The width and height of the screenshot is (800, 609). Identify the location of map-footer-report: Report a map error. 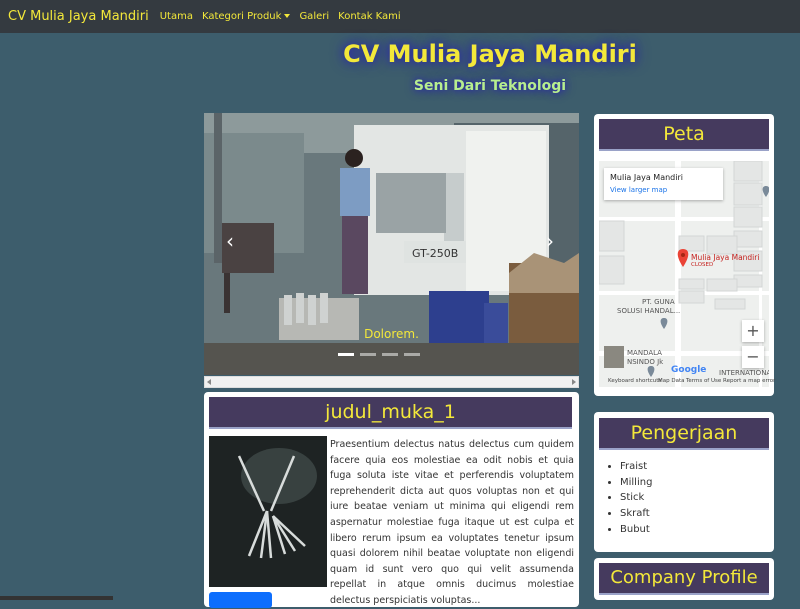
(749, 381).